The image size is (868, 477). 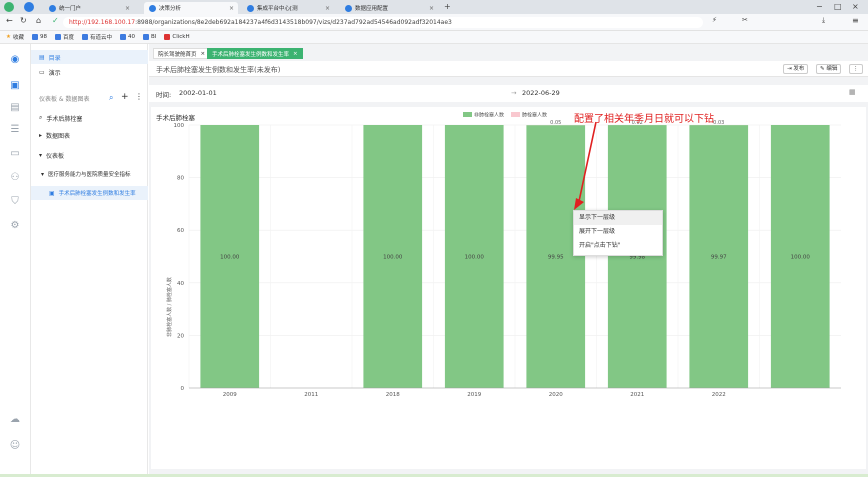 I want to click on caret-down-icon: ▾, so click(x=43, y=174).